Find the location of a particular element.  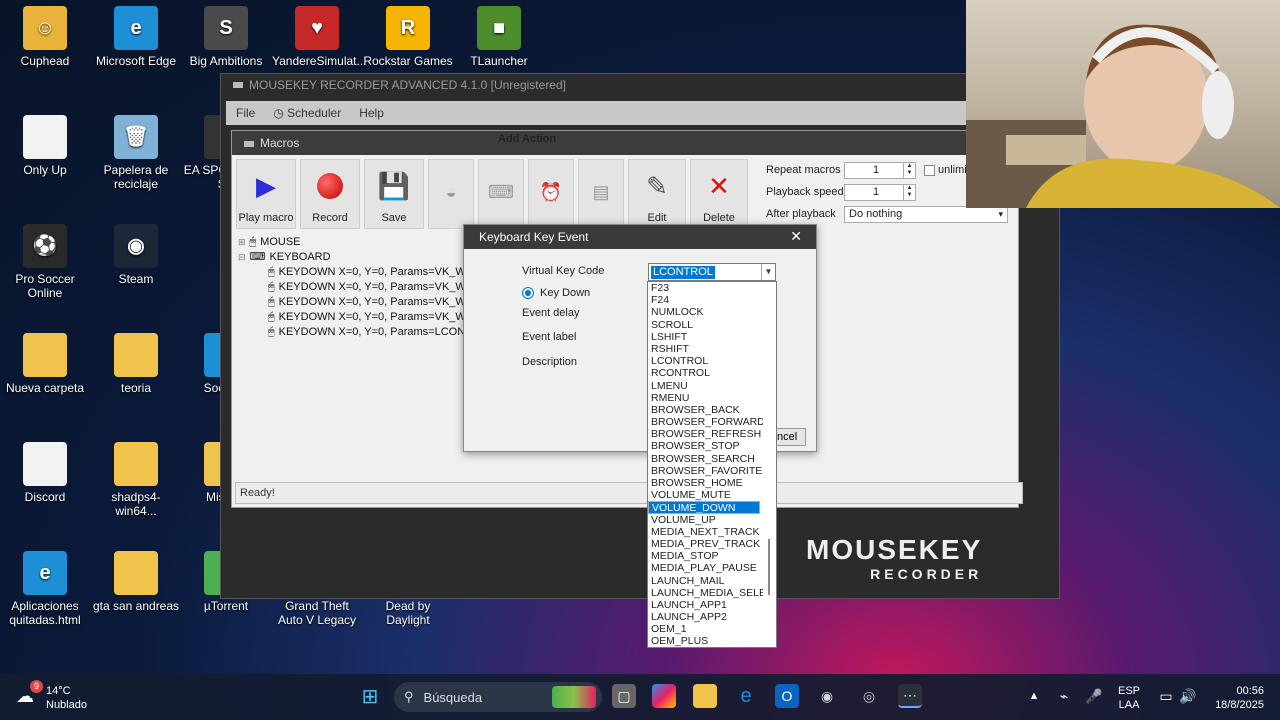

record-button: Record is located at coordinates (330, 194).